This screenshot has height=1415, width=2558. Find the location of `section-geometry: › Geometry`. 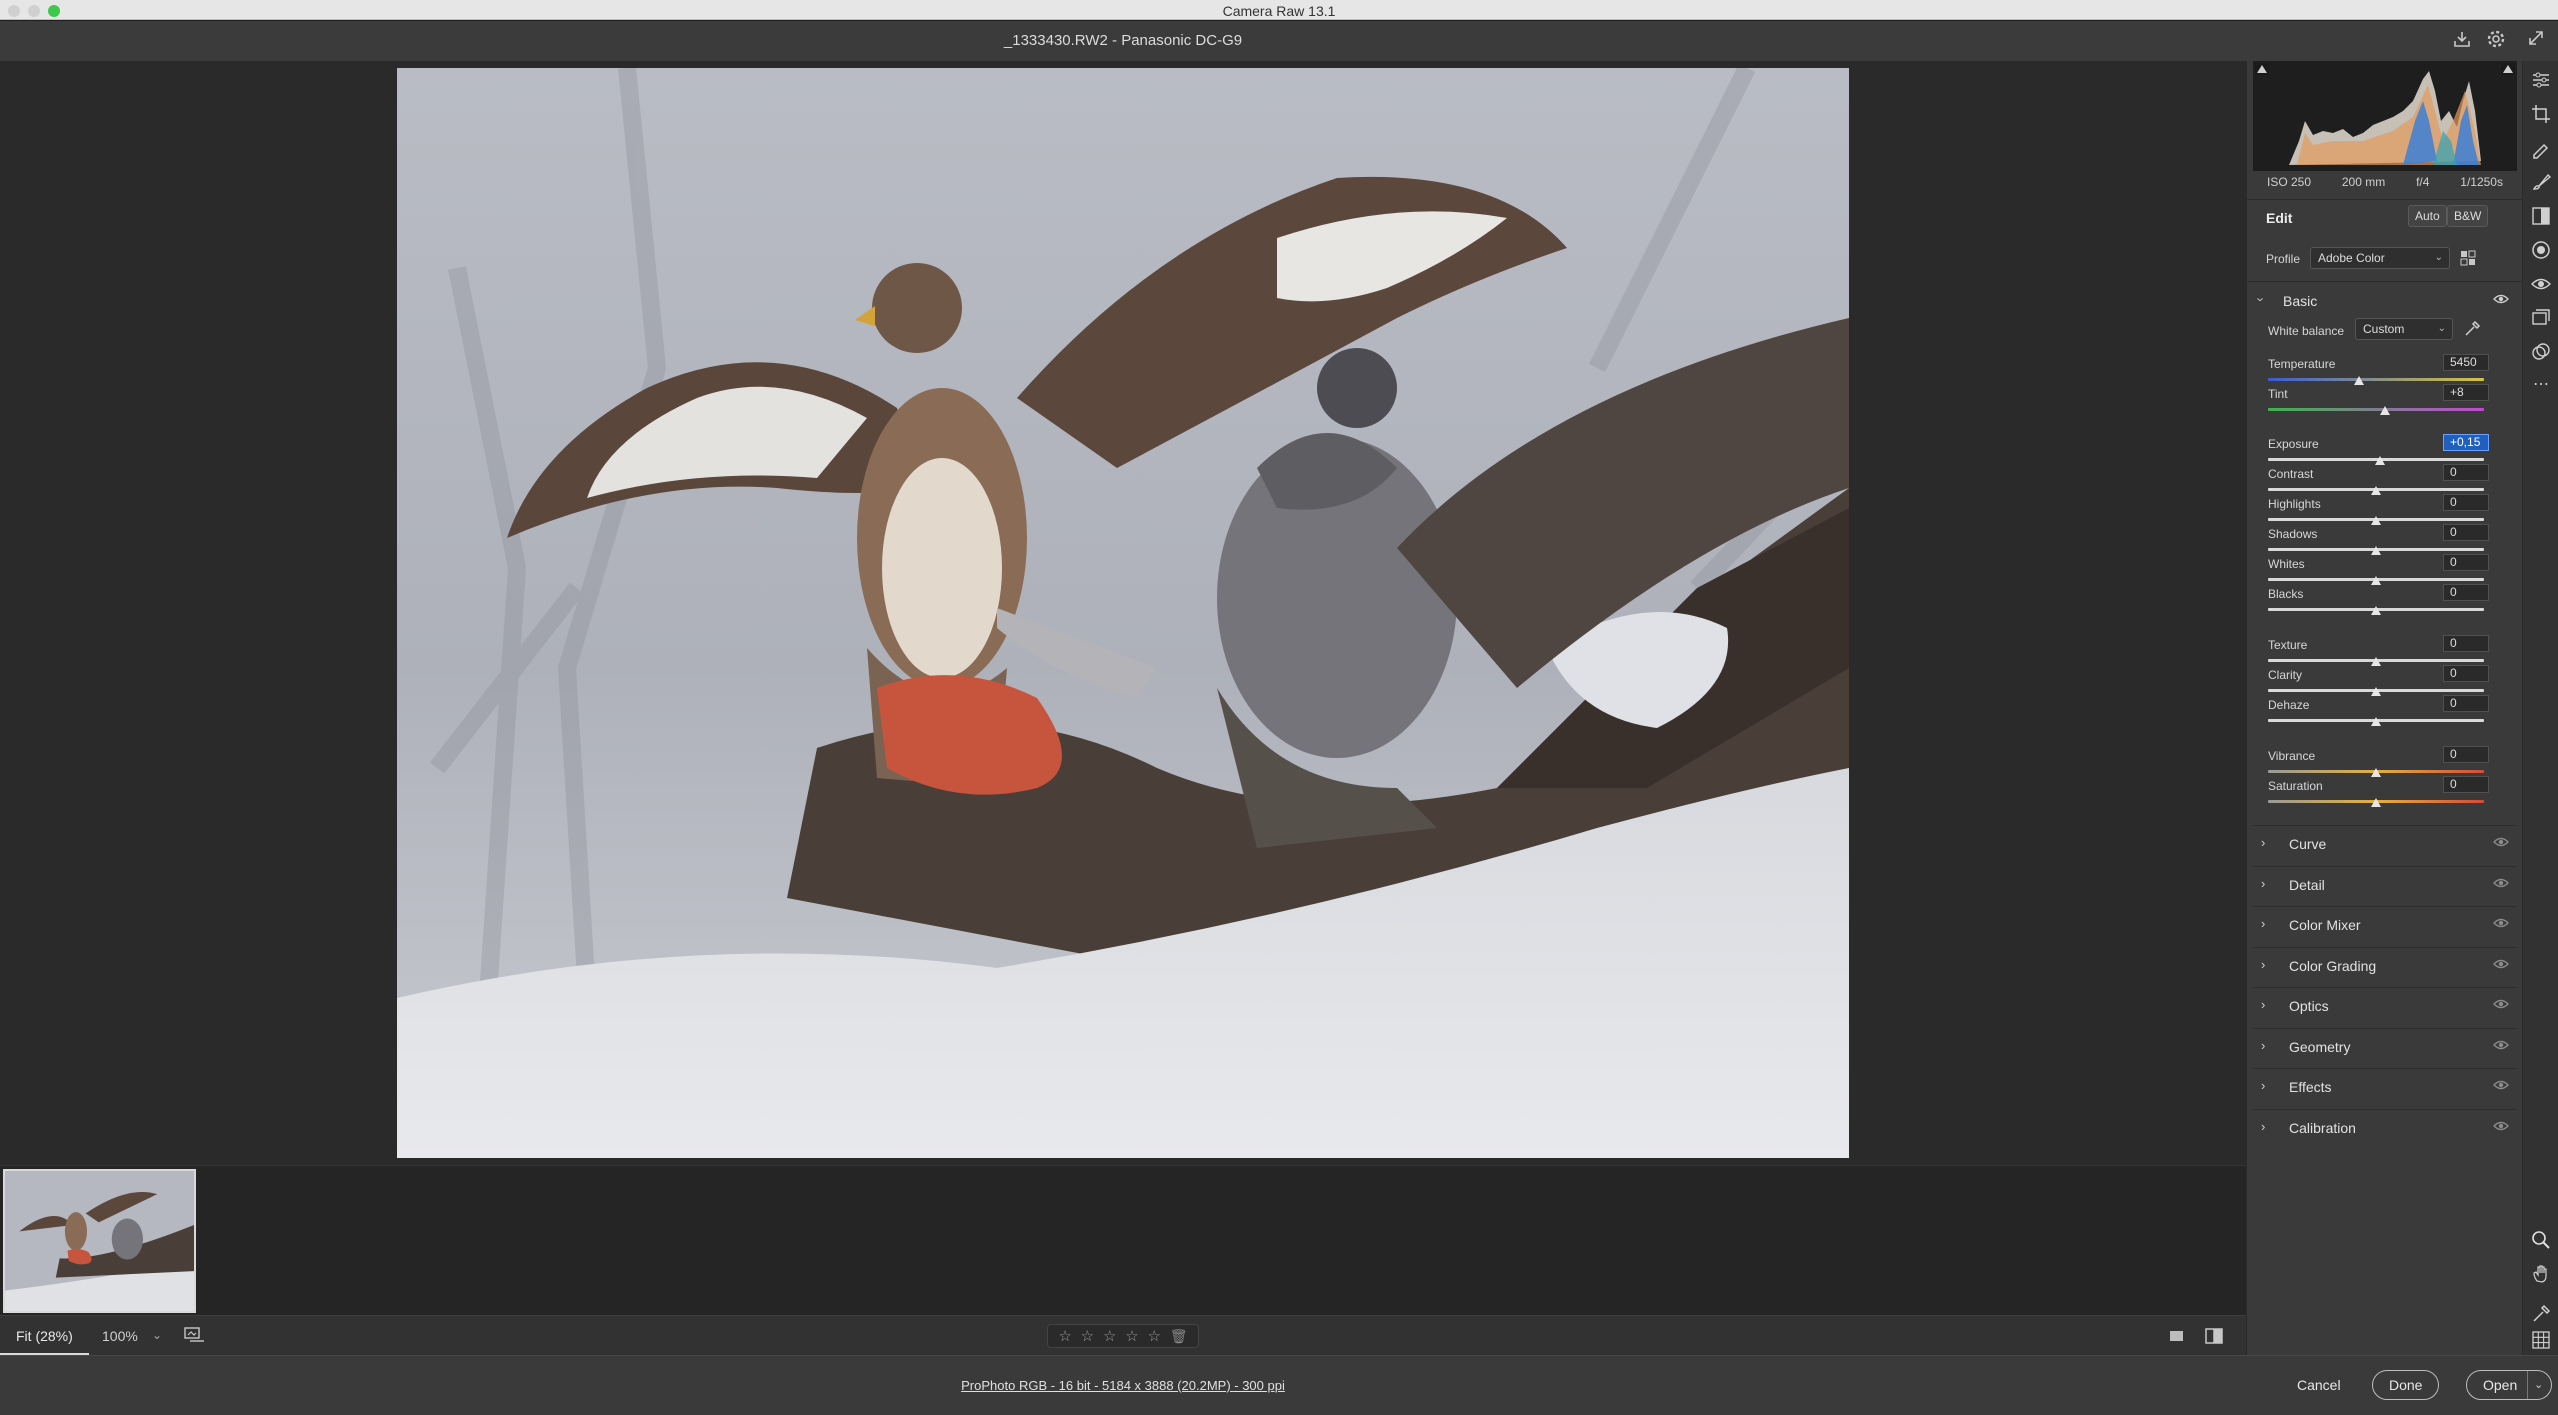

section-geometry: › Geometry is located at coordinates (2385, 1047).